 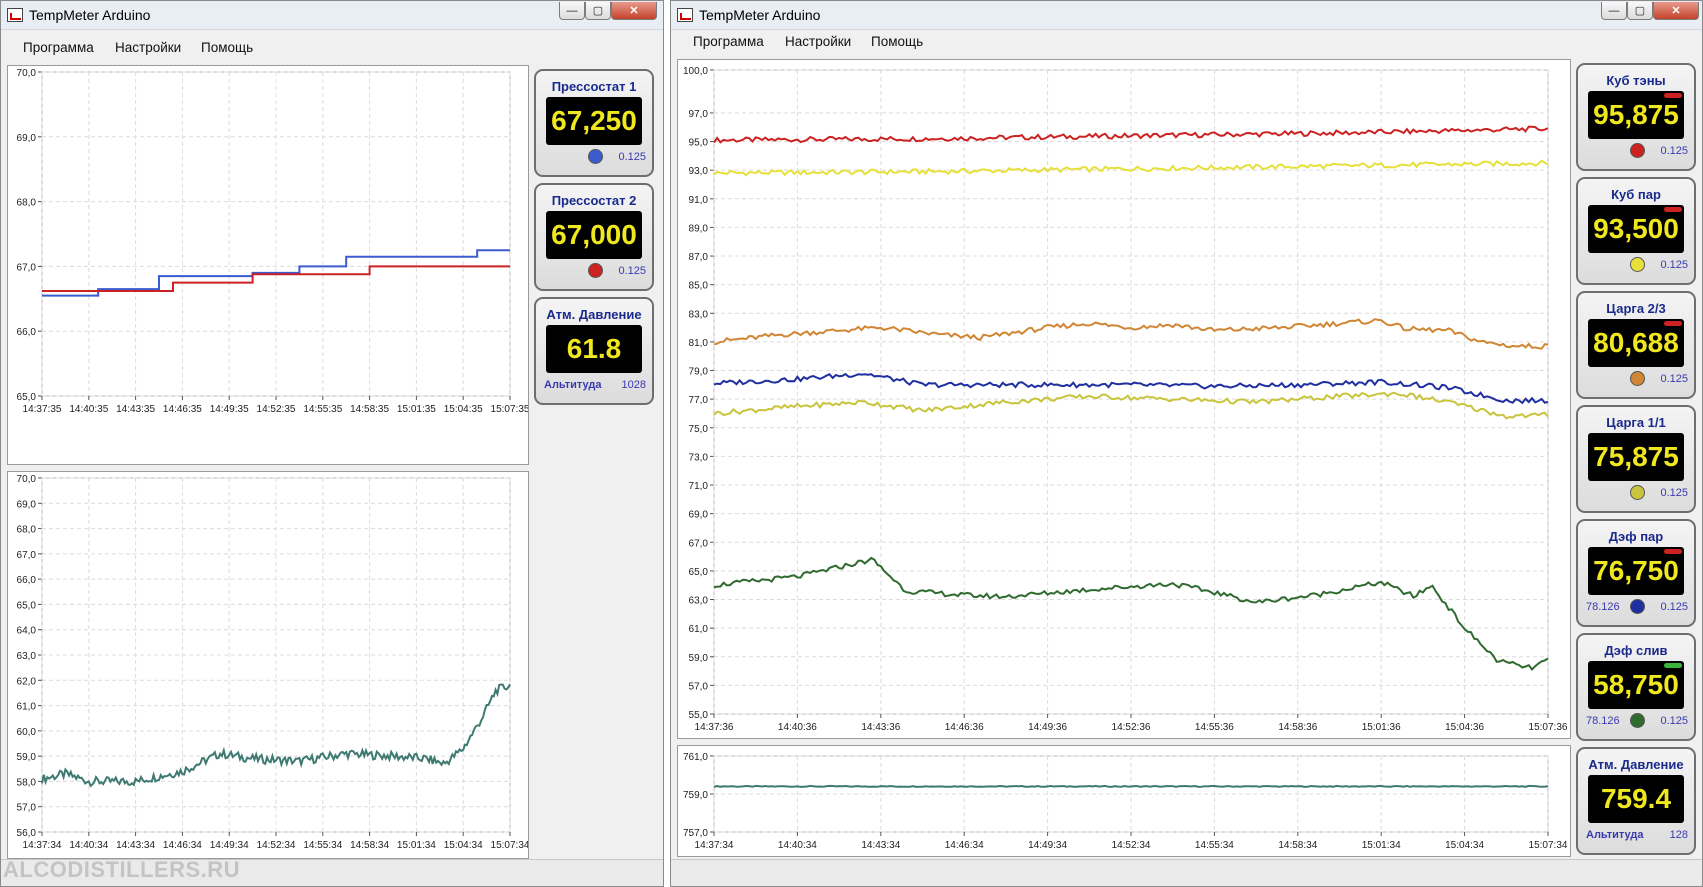 I want to click on x-tick-label: 15:07:34, so click(x=509, y=845).